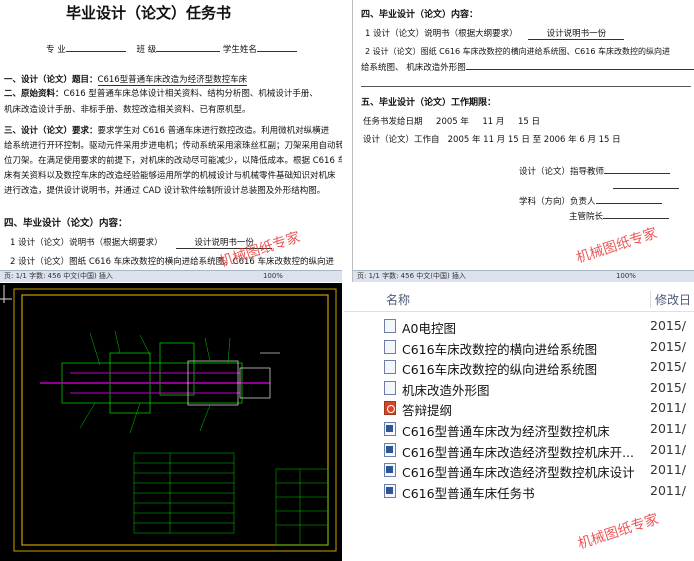 Image resolution: width=694 pixels, height=561 pixels. I want to click on file-list-item: dwg-file-icon 机床改造外形图 2015/, so click(519, 388).